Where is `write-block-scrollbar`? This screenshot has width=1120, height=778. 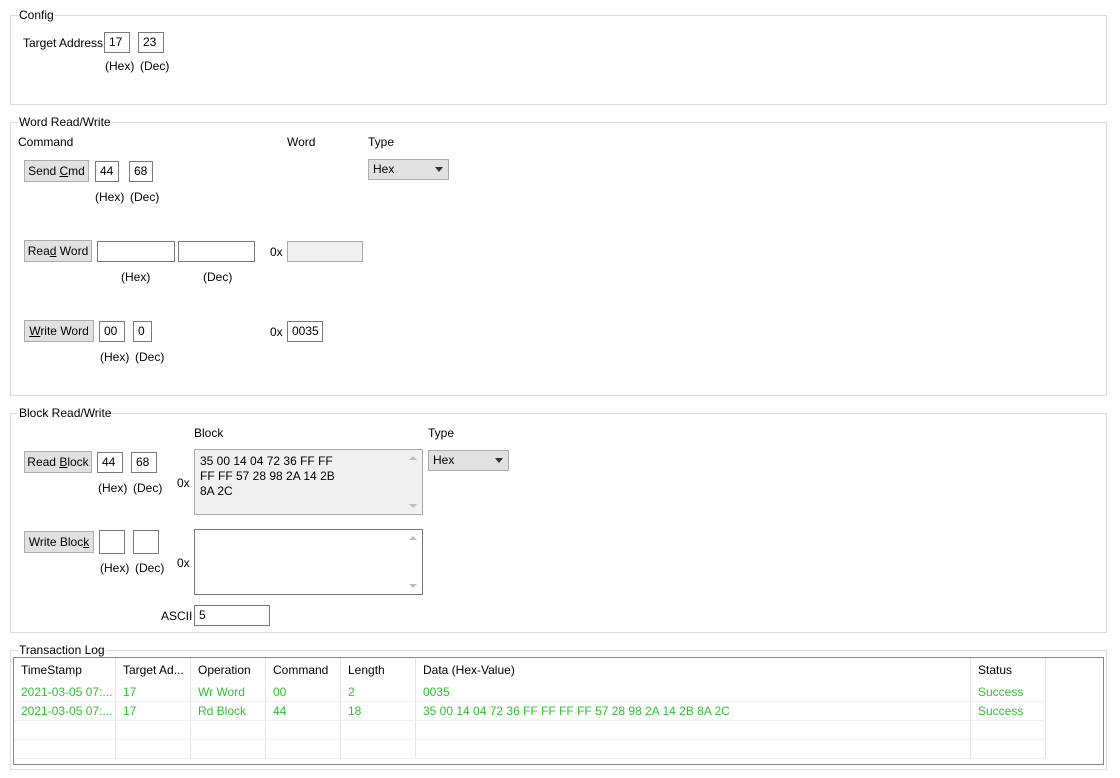 write-block-scrollbar is located at coordinates (413, 562).